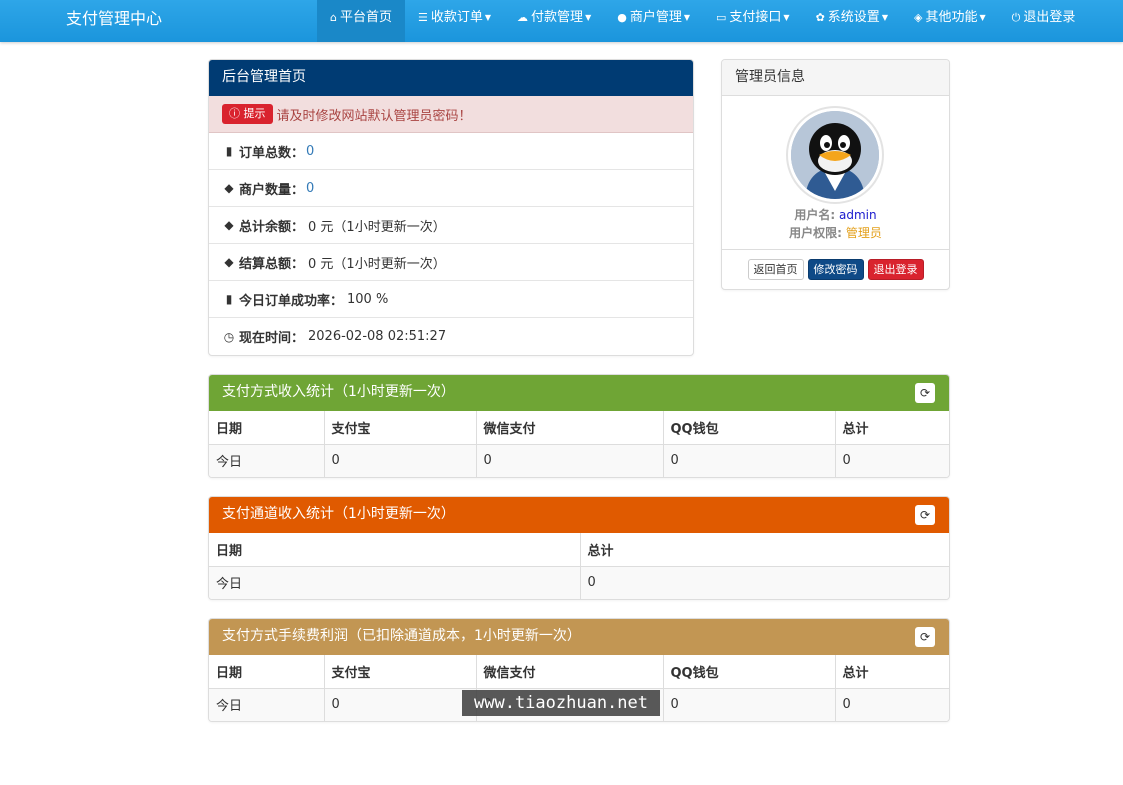 This screenshot has width=1123, height=785. Describe the element at coordinates (272, 227) in the screenshot. I see `stat-label: 总计余额：` at that location.